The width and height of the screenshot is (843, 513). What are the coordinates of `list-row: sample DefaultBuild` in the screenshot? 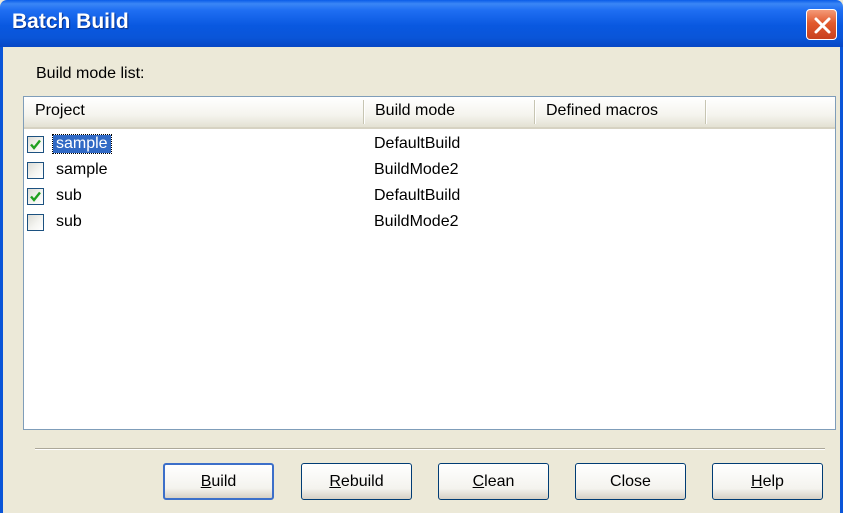 It's located at (429, 146).